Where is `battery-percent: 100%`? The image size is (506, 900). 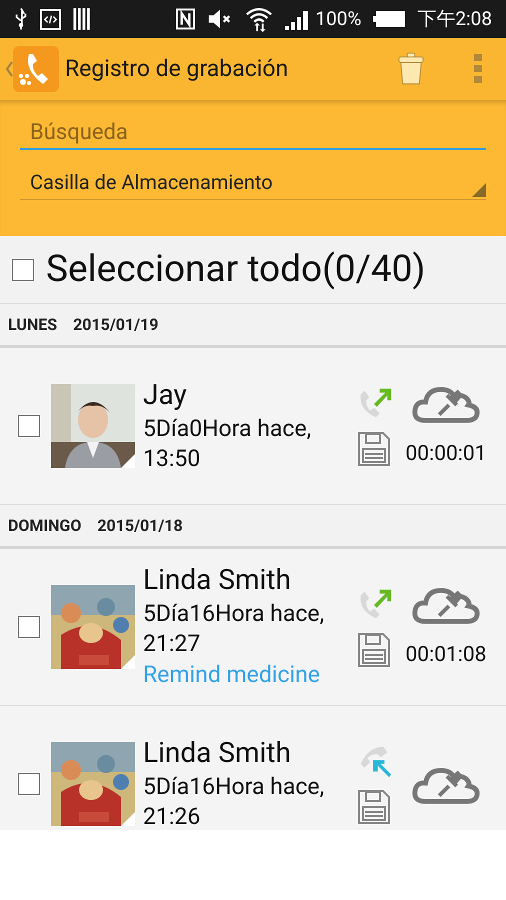
battery-percent: 100% is located at coordinates (338, 19).